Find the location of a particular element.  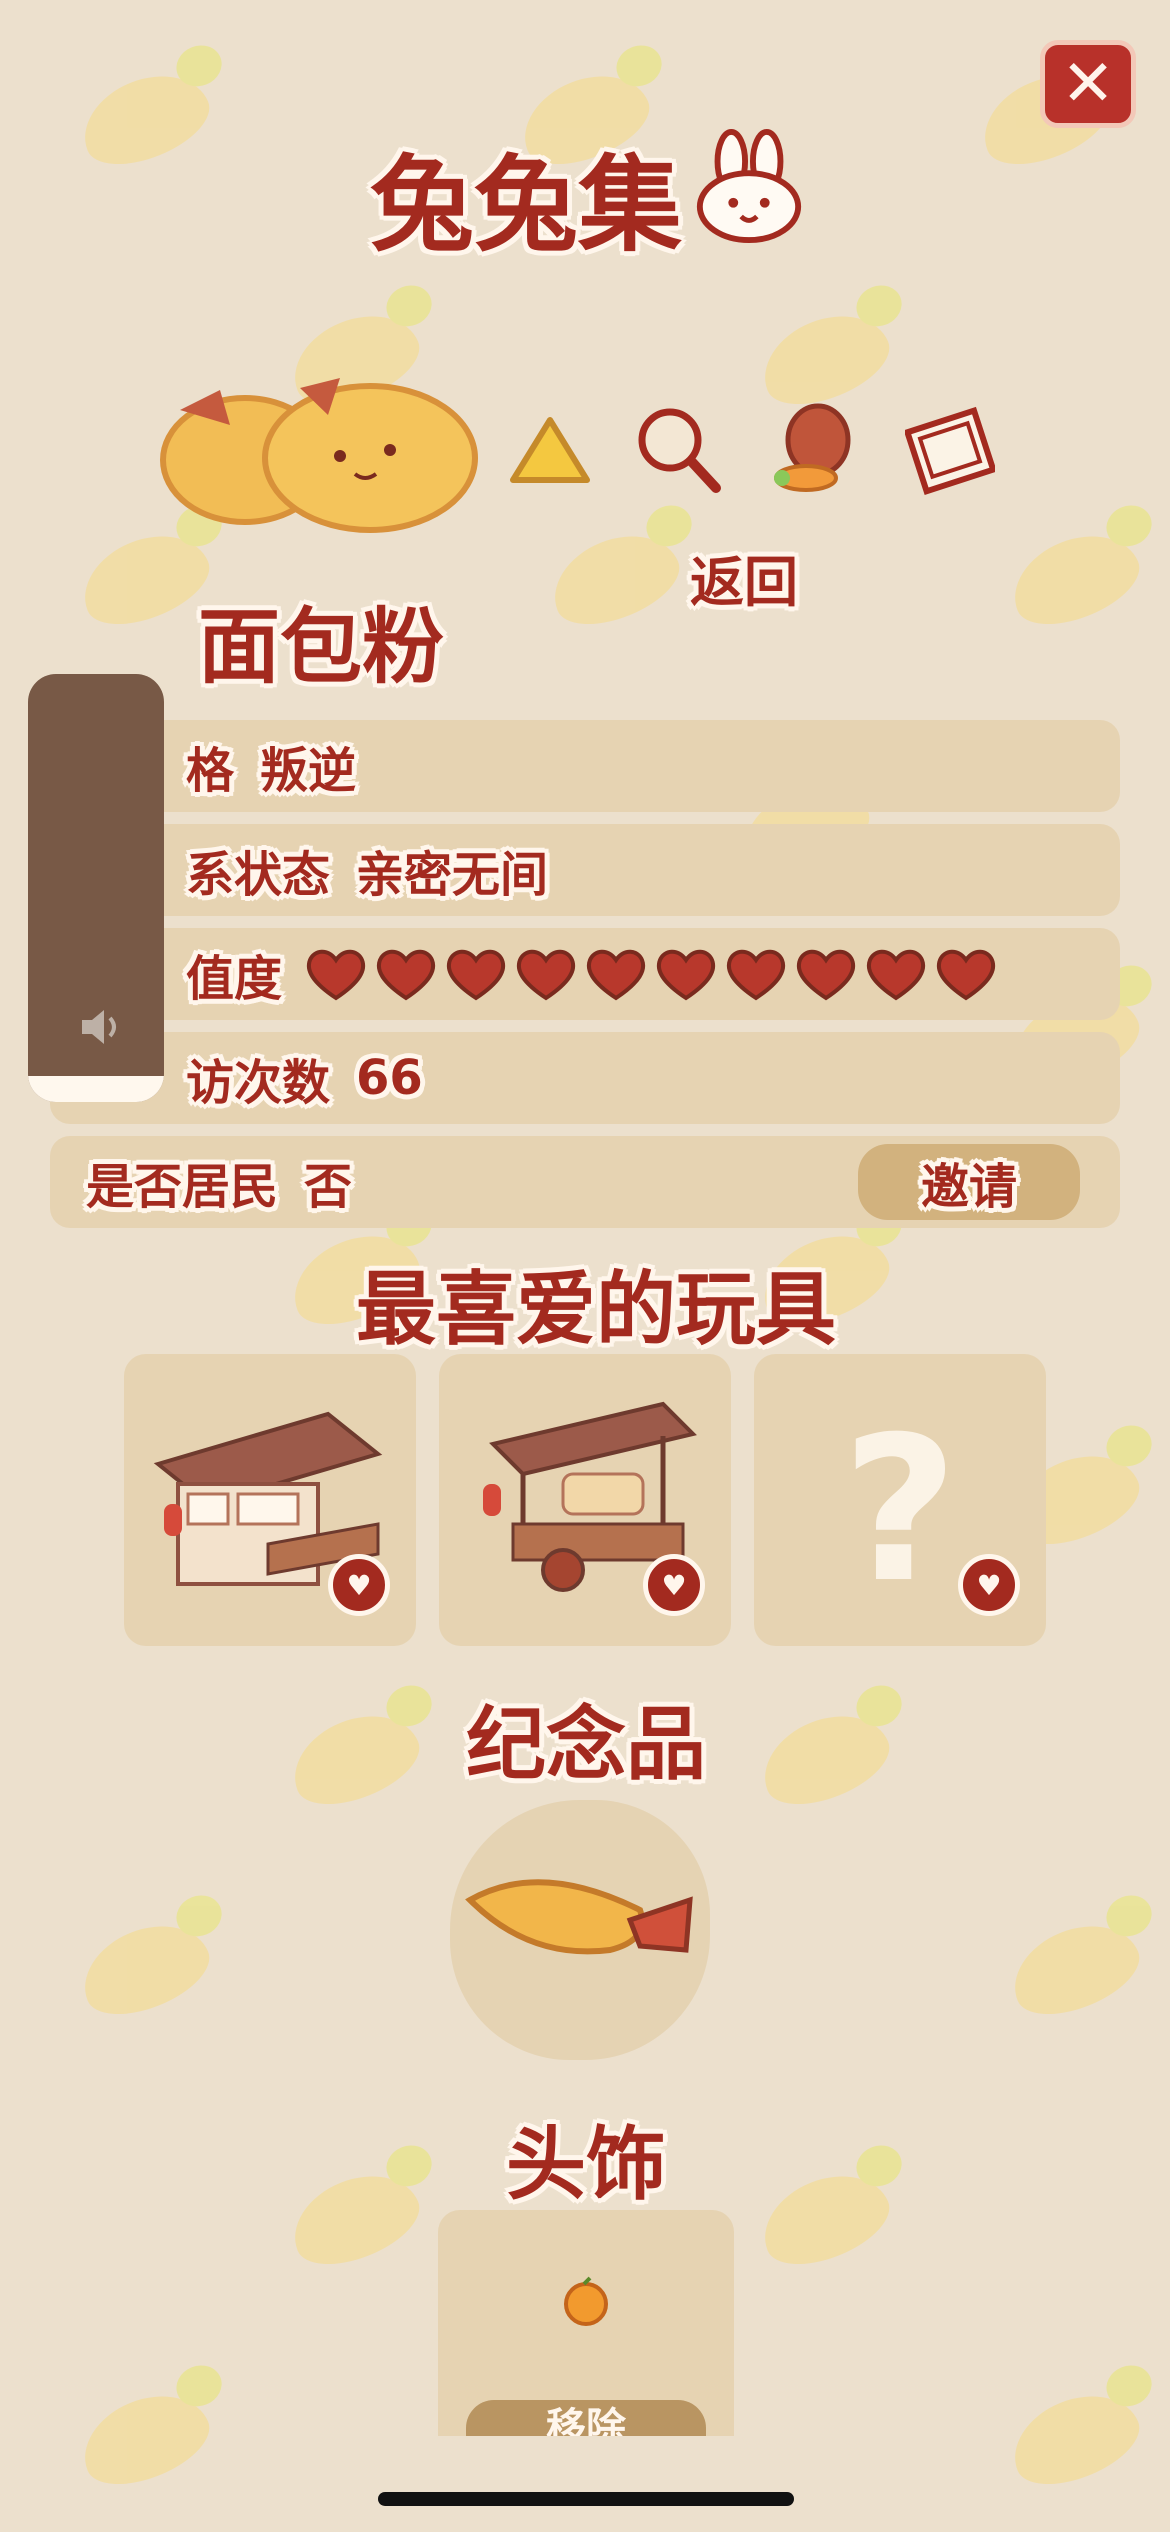

magnifier-icon is located at coordinates (677, 450).